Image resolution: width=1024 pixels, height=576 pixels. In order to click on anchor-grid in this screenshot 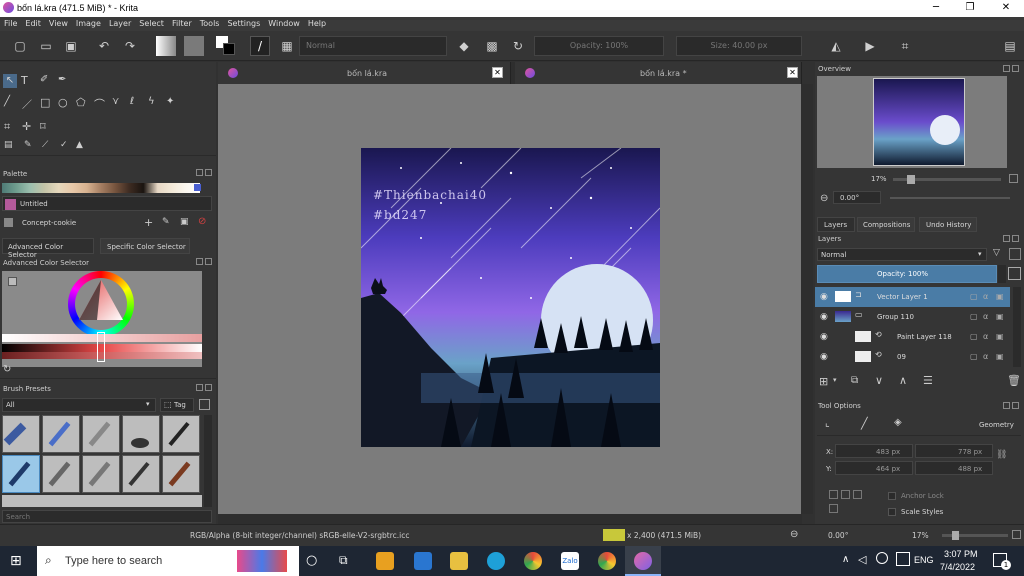, I will do `click(850, 507)`.